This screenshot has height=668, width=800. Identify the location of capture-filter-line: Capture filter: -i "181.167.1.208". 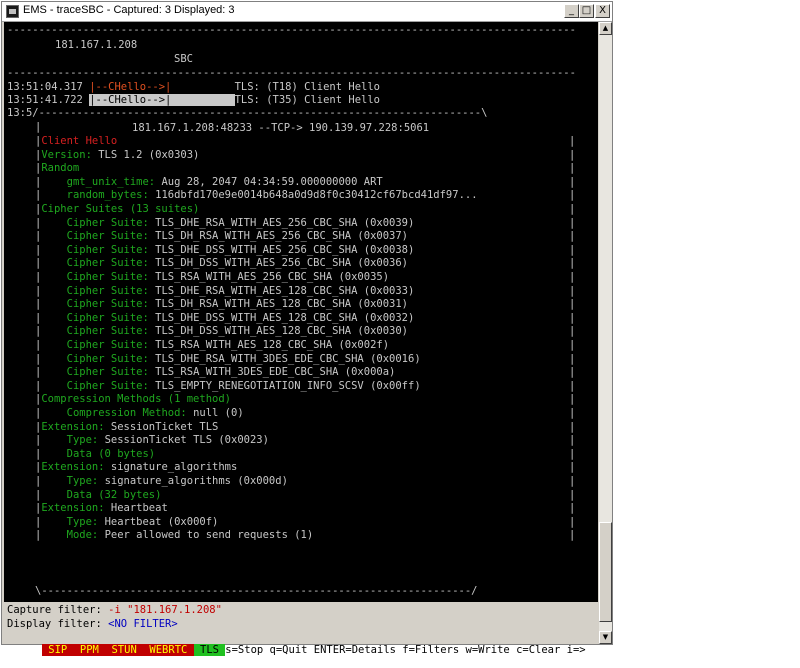
(114, 610).